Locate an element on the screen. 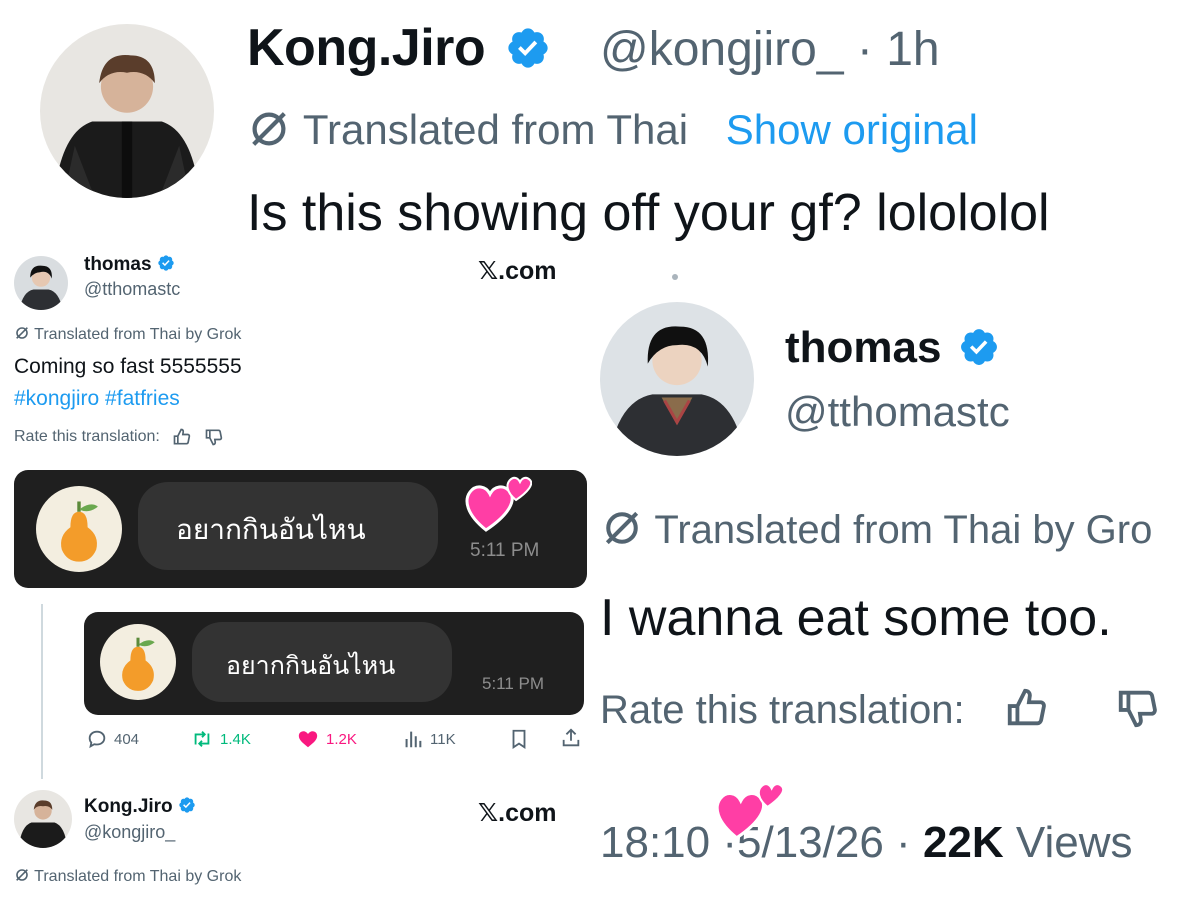  repost-count: 1.4K is located at coordinates (235, 739).